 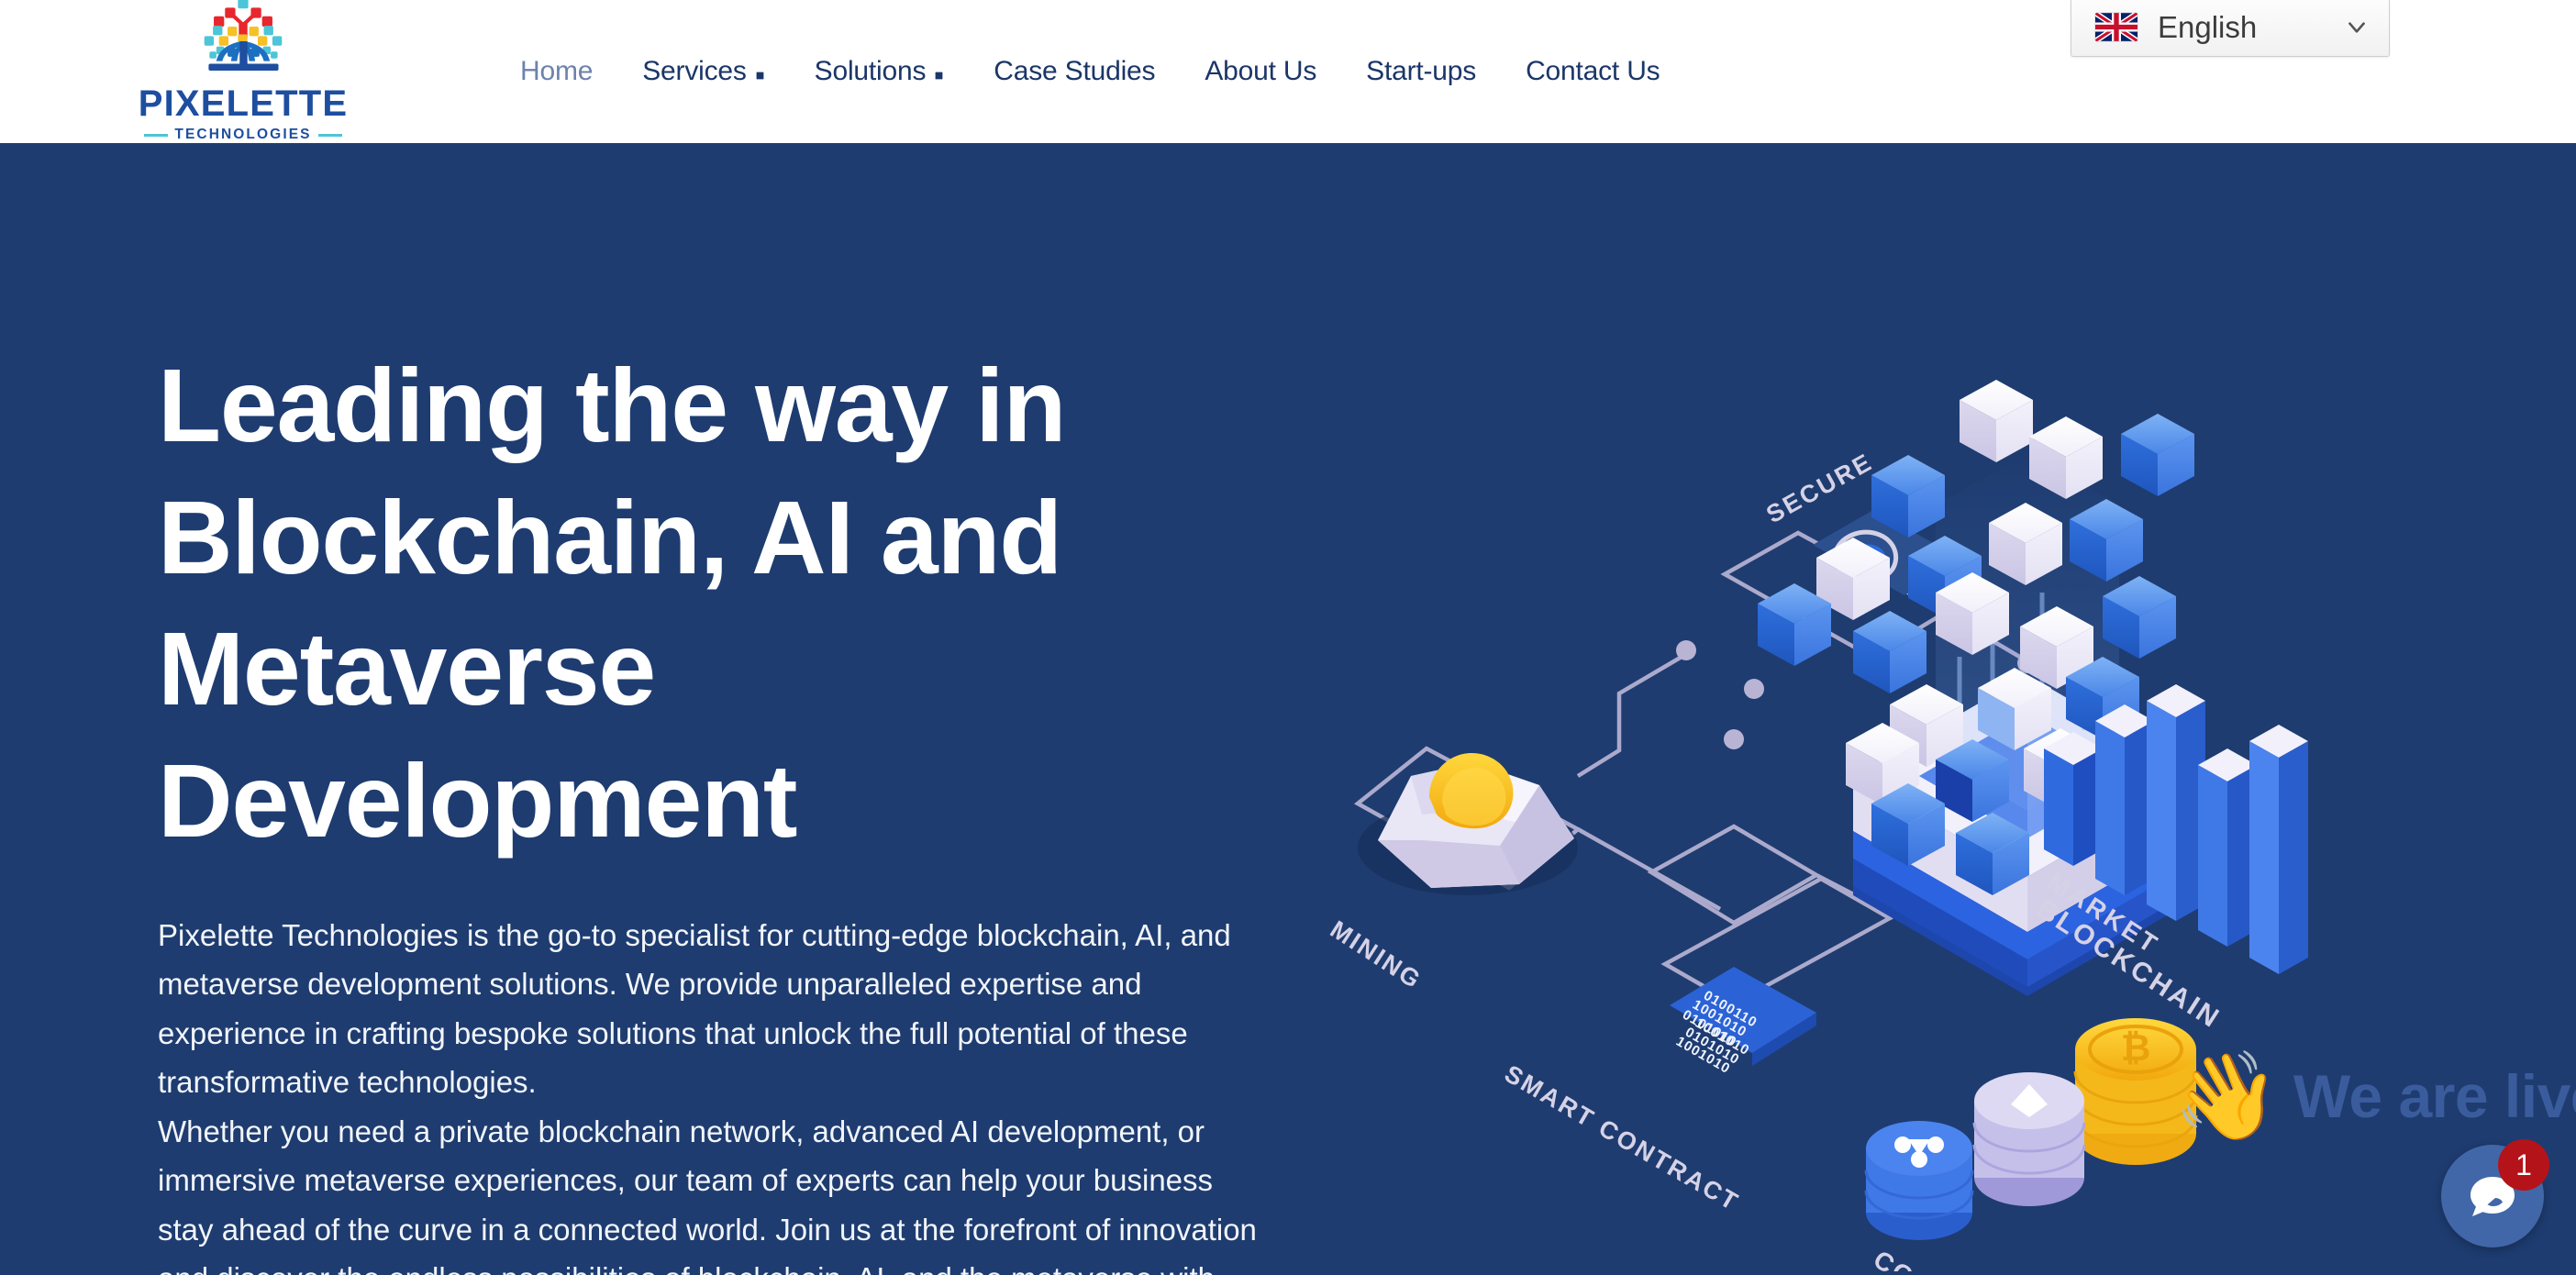 I want to click on chat-unread-badge: 1, so click(x=2523, y=1165).